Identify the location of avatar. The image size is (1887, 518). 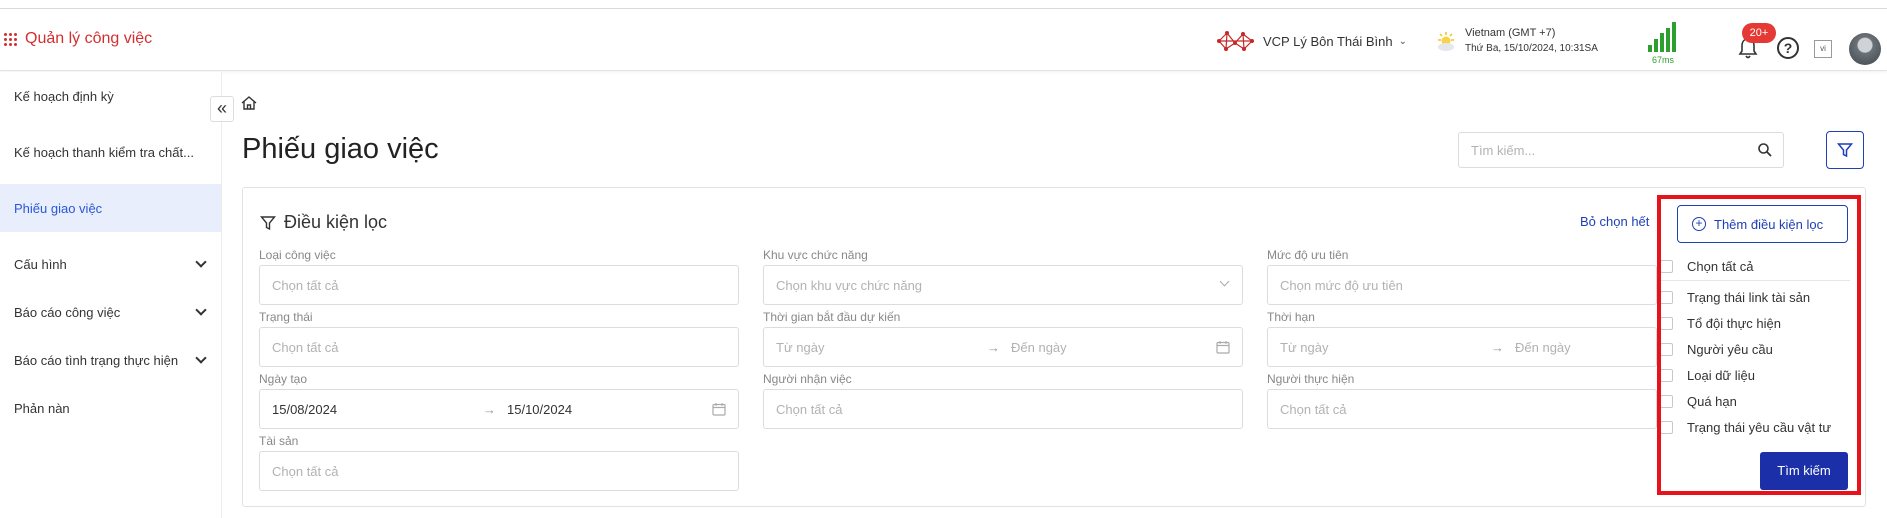
(1865, 49).